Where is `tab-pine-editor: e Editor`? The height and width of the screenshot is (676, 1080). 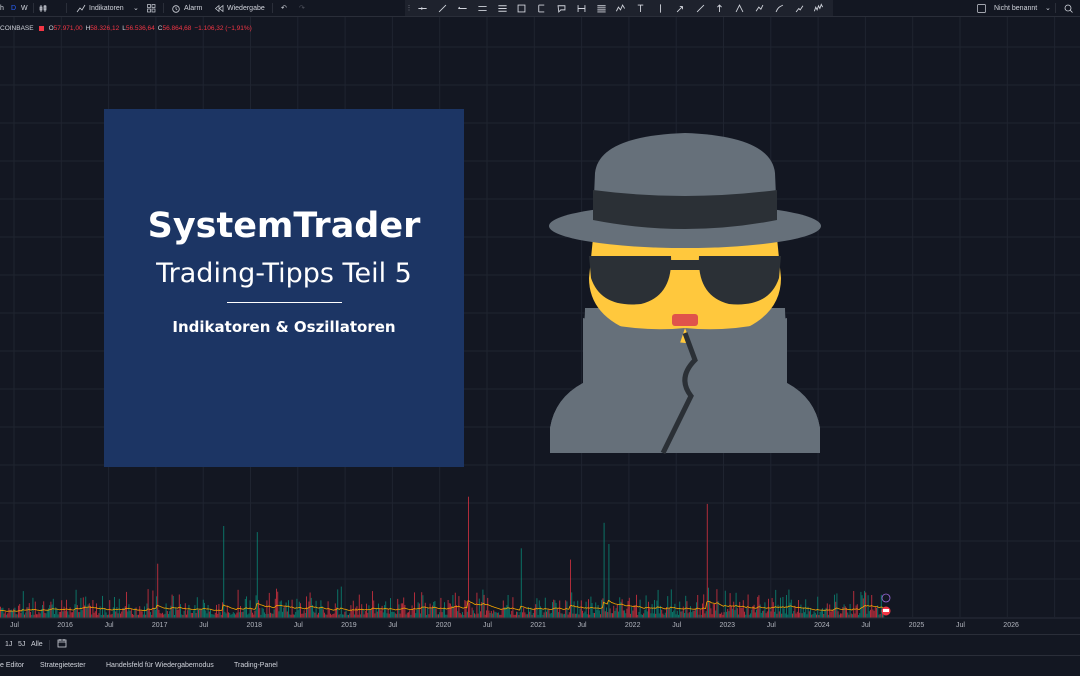
tab-pine-editor: e Editor is located at coordinates (12, 665).